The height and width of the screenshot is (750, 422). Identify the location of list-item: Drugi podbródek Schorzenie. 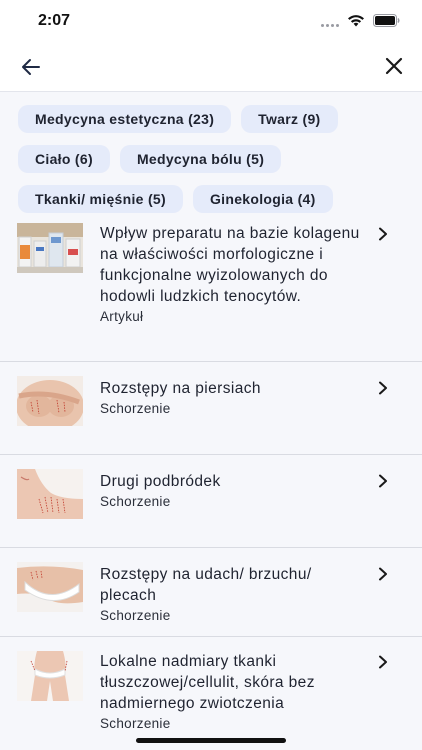
(211, 501).